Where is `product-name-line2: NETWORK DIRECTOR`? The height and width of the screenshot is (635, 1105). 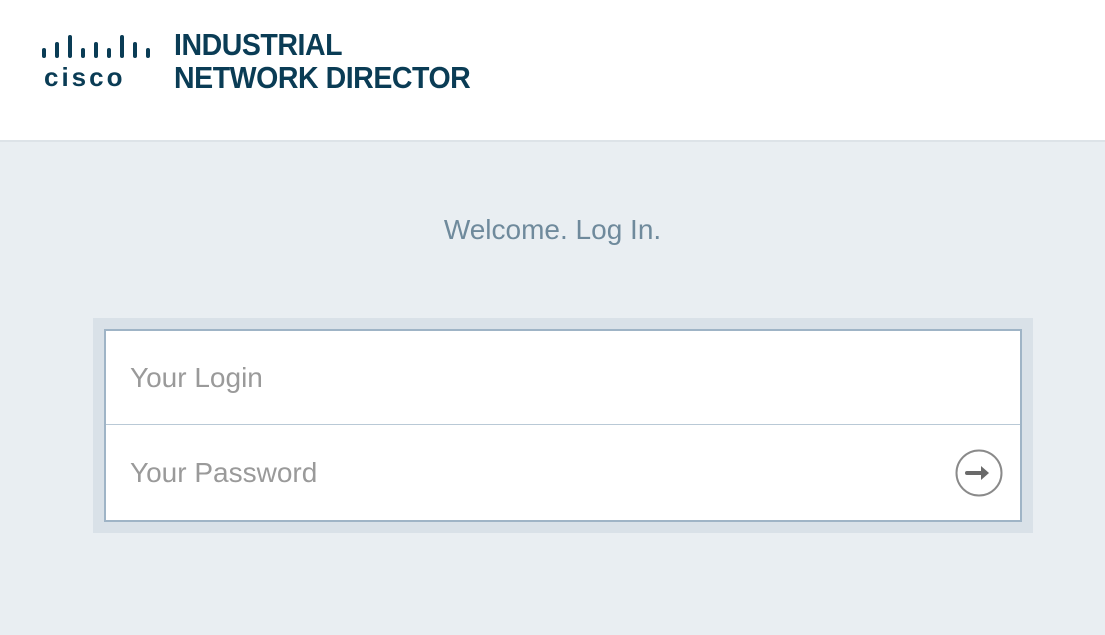 product-name-line2: NETWORK DIRECTOR is located at coordinates (322, 77).